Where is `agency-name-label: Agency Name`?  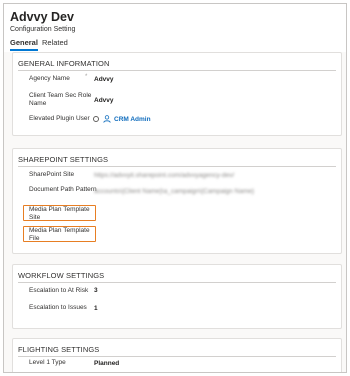
agency-name-label: Agency Name is located at coordinates (49, 78).